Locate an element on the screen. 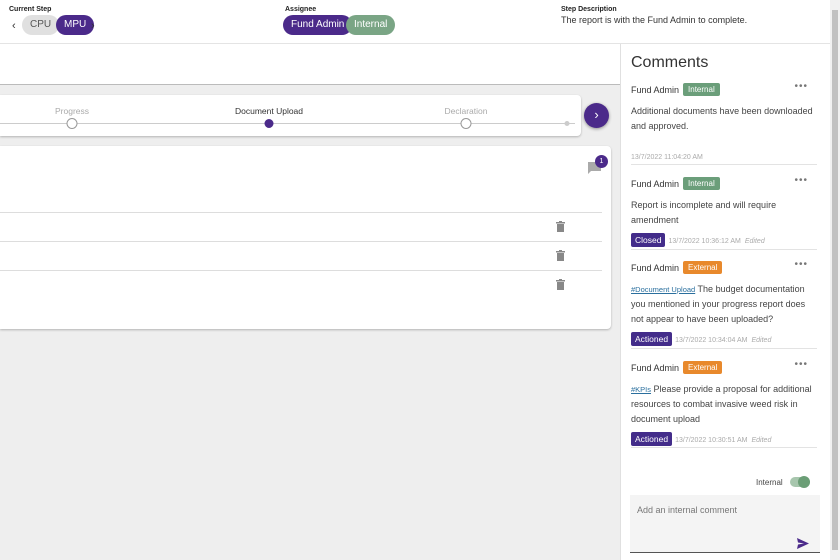 This screenshot has height=560, width=840. step-document-upload-dot is located at coordinates (269, 123).